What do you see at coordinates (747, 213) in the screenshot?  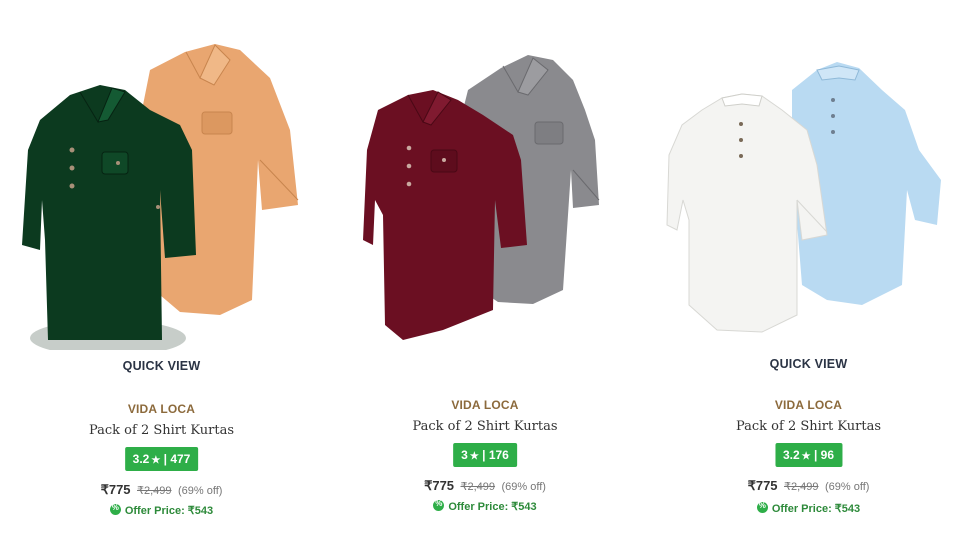 I see `front-shirt` at bounding box center [747, 213].